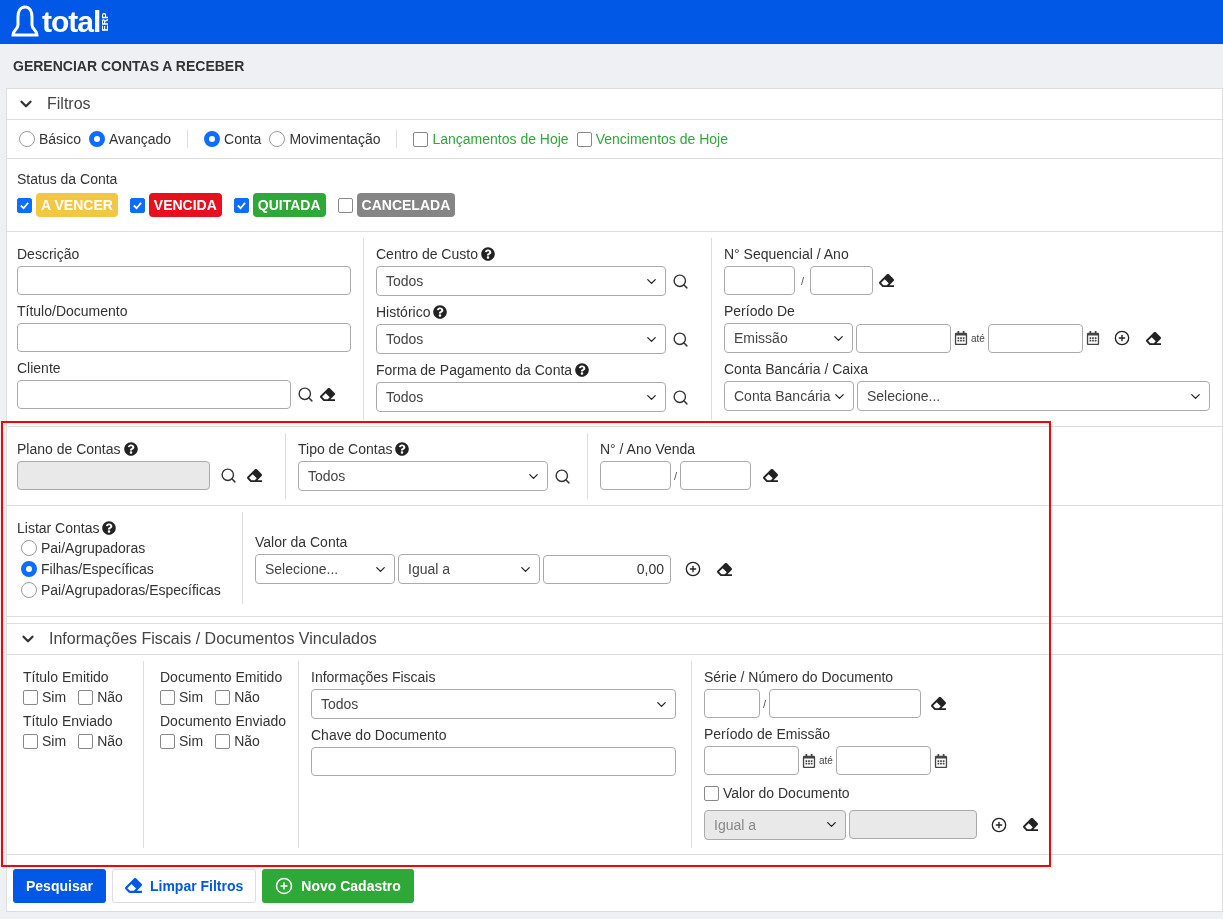  Describe the element at coordinates (72, 311) in the screenshot. I see `field-label: Título/Documento` at that location.